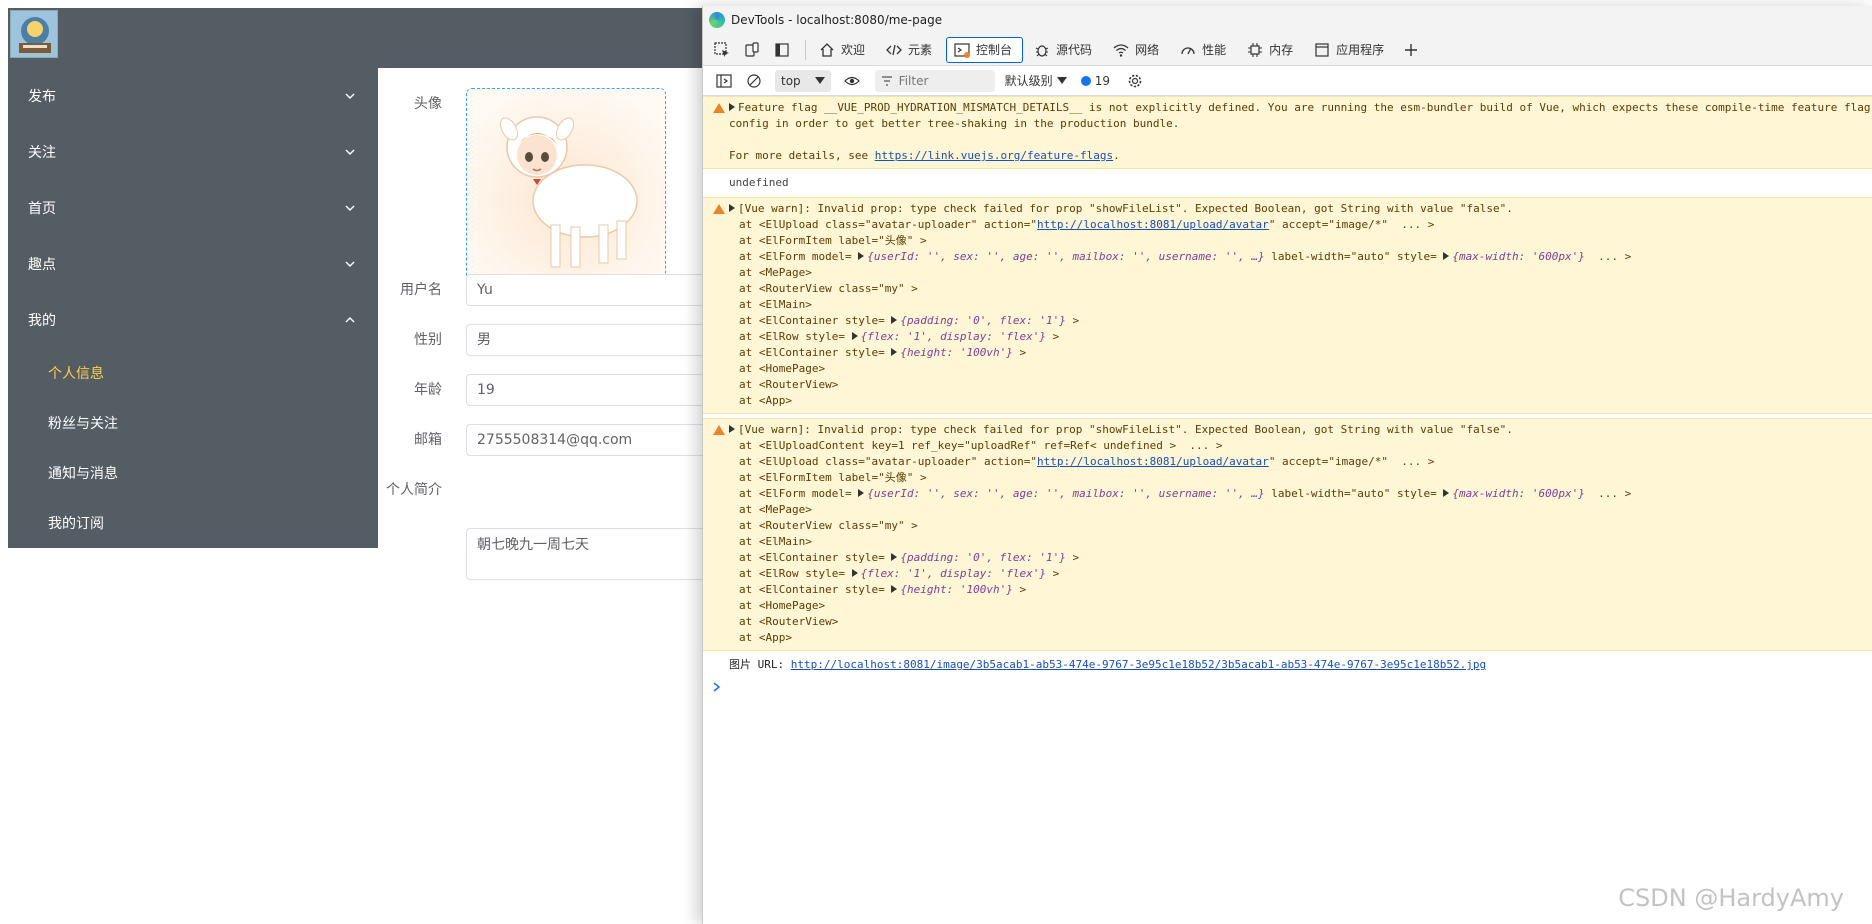  Describe the element at coordinates (587, 554) in the screenshot. I see `bio-textarea: 朝七晚九一周七天` at that location.